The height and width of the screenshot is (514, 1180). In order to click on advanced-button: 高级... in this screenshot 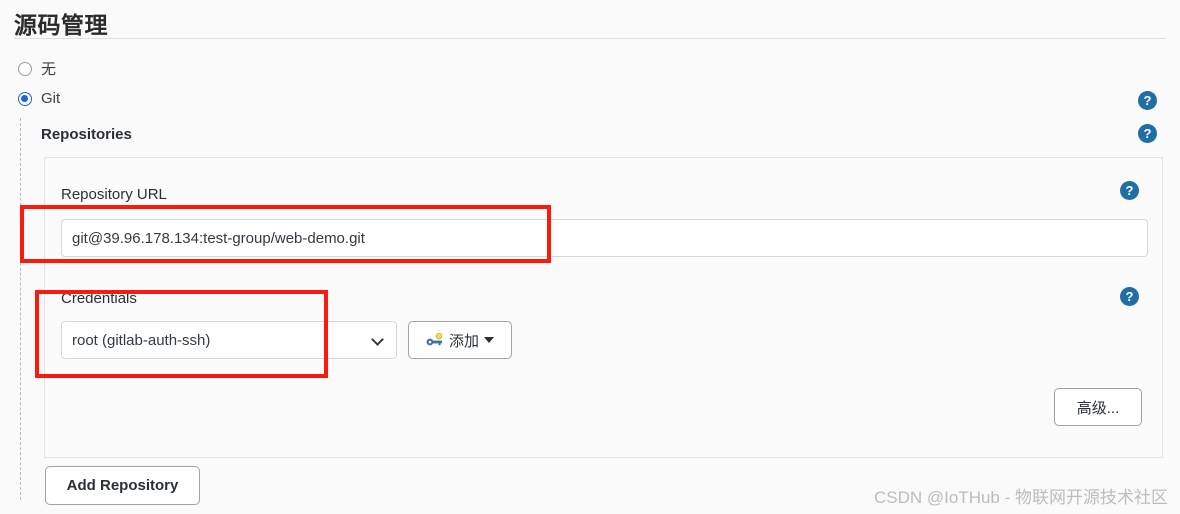, I will do `click(1098, 407)`.